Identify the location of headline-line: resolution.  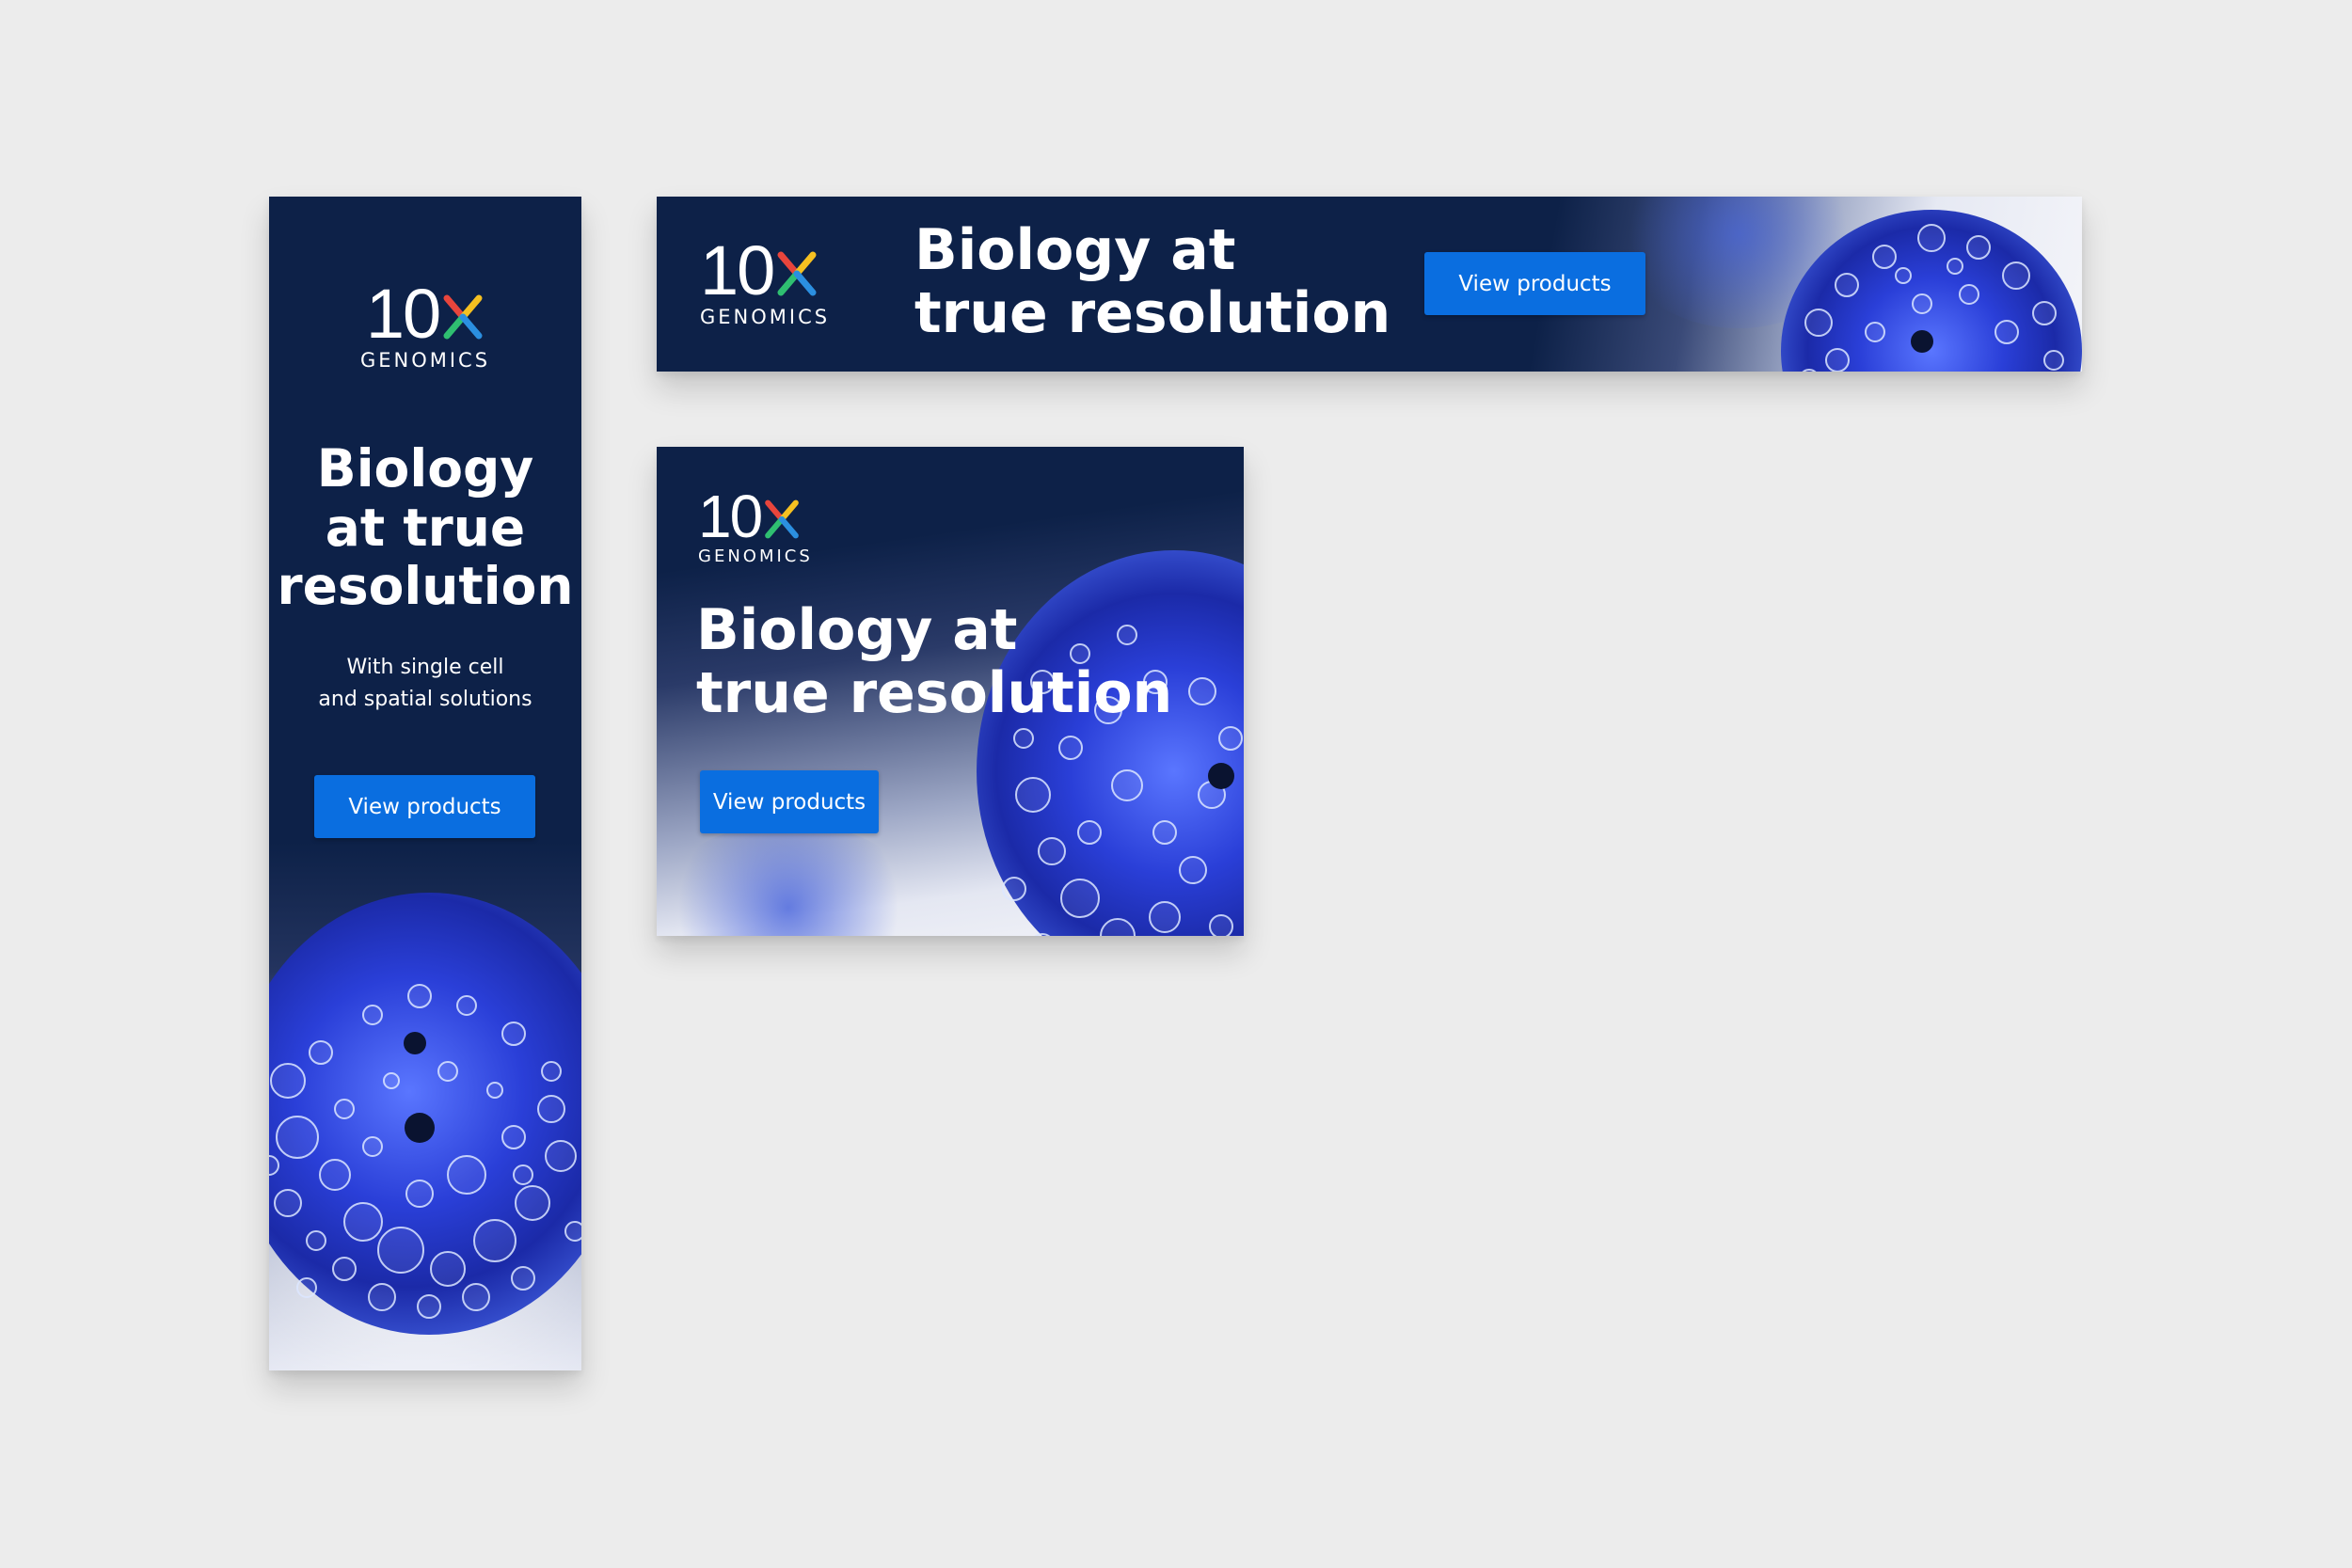
(425, 586).